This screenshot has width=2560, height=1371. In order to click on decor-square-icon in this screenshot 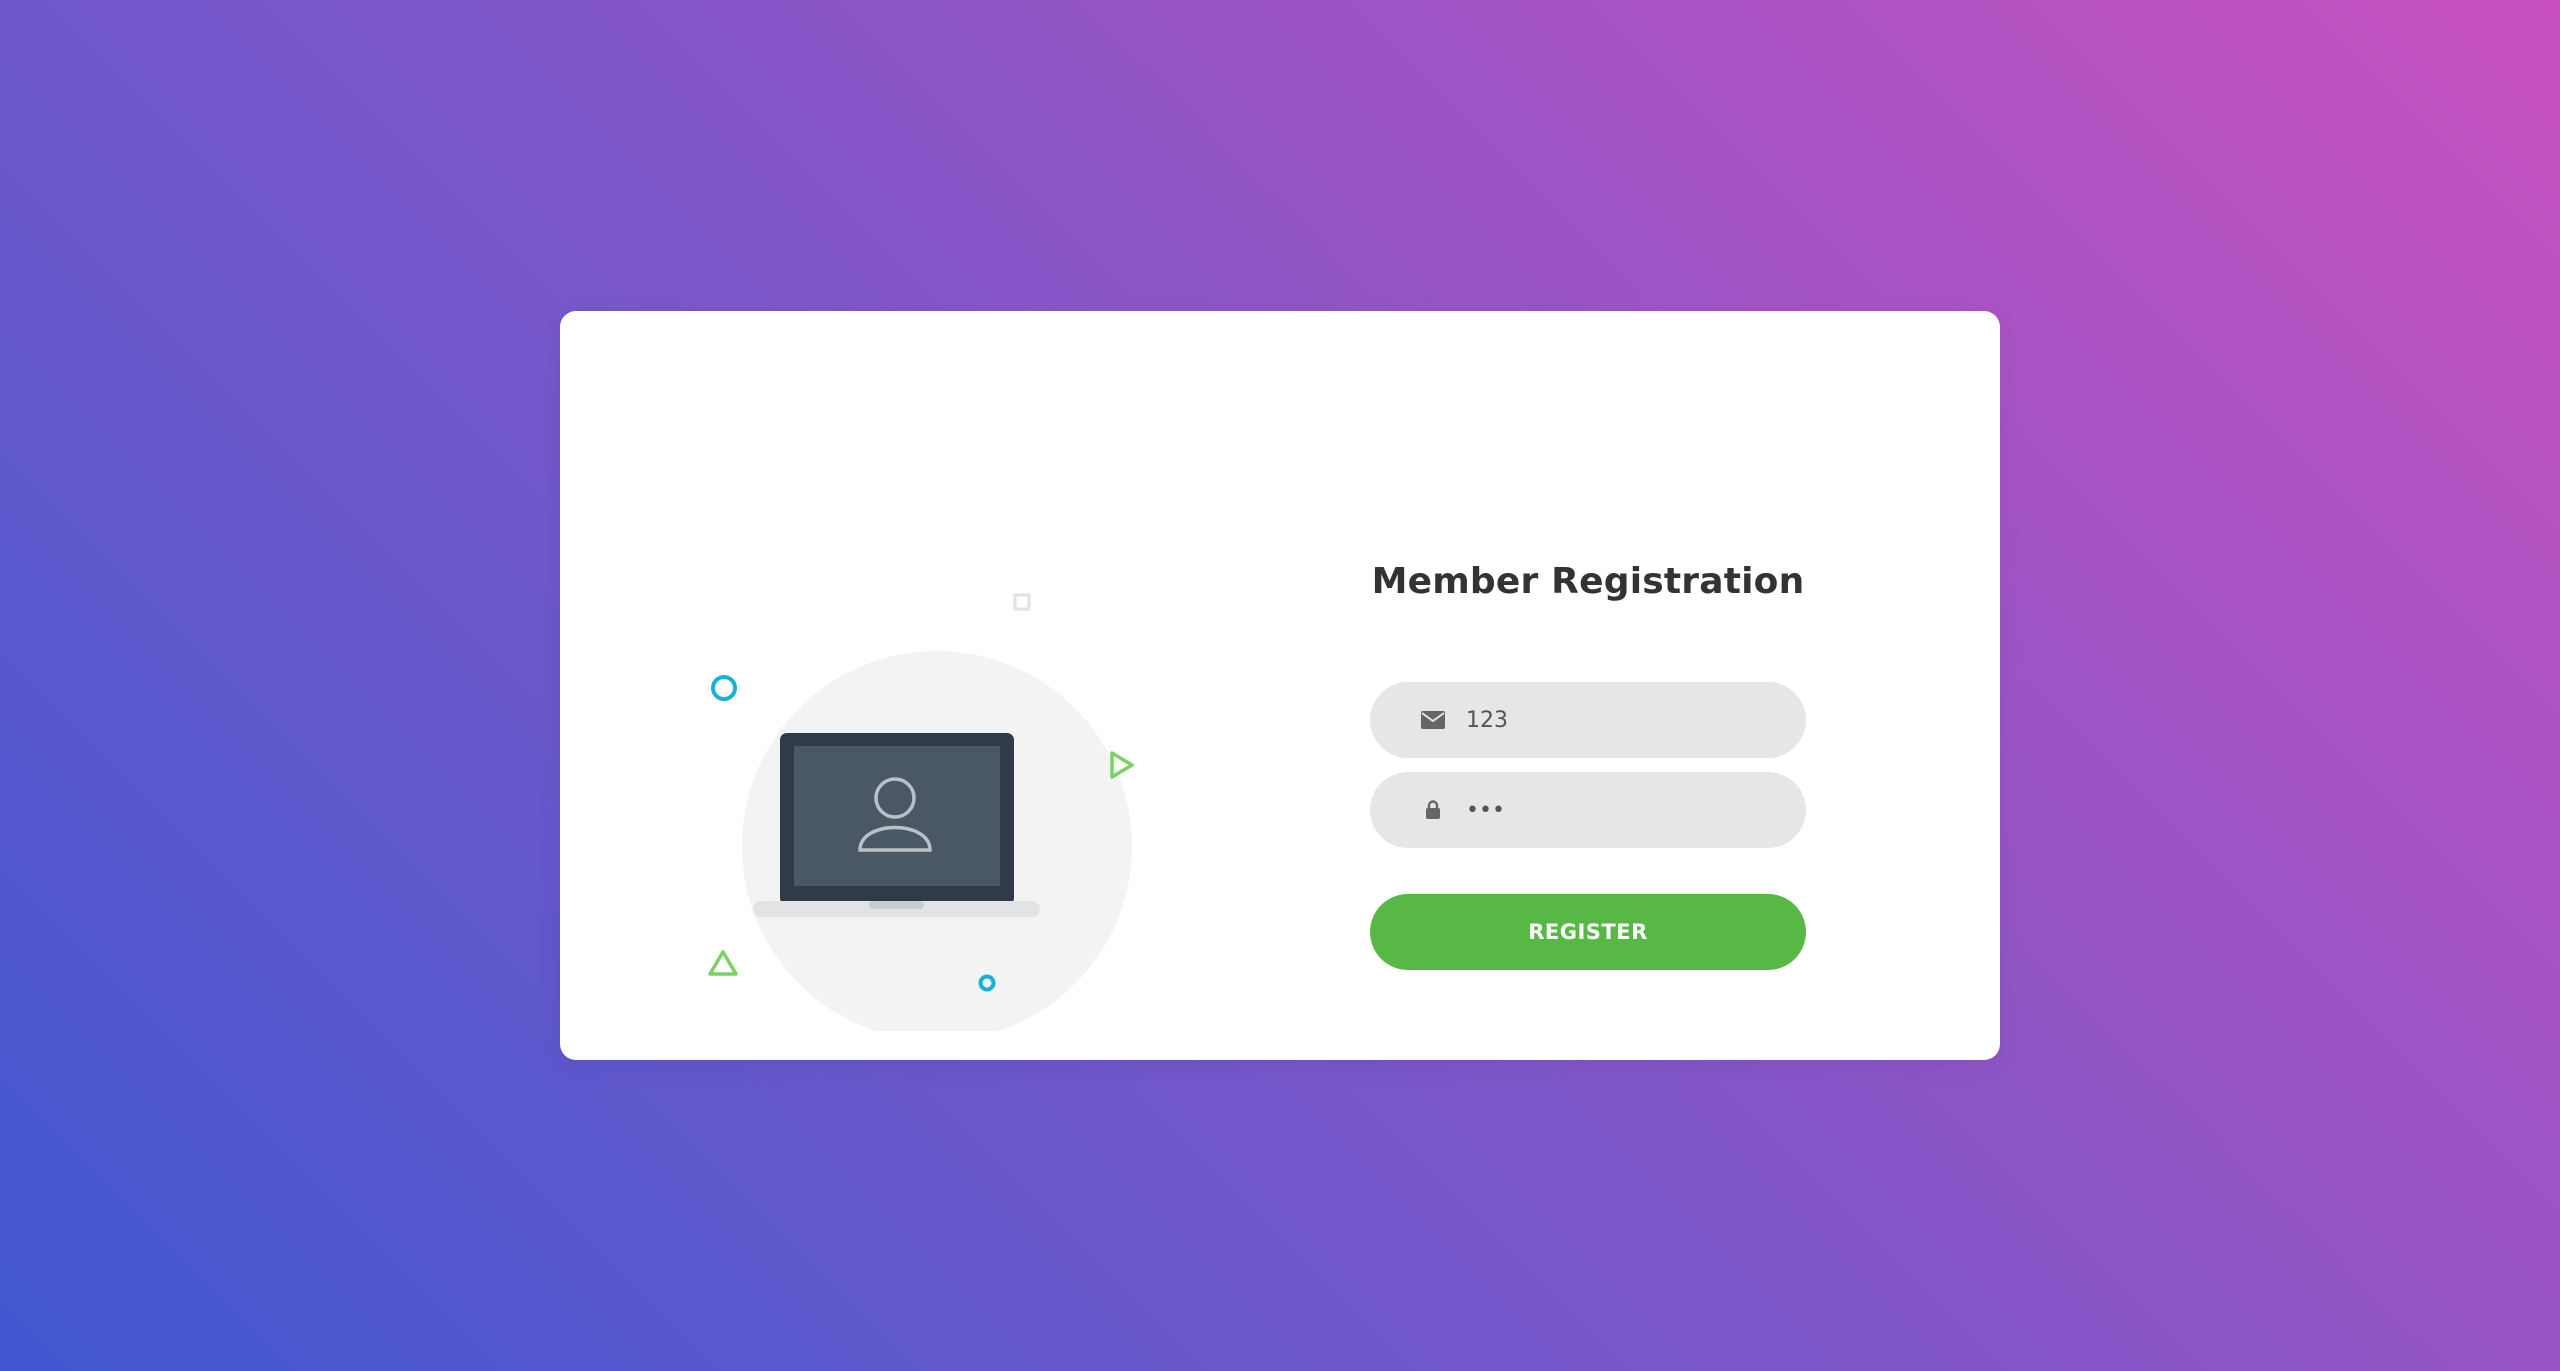, I will do `click(1022, 602)`.